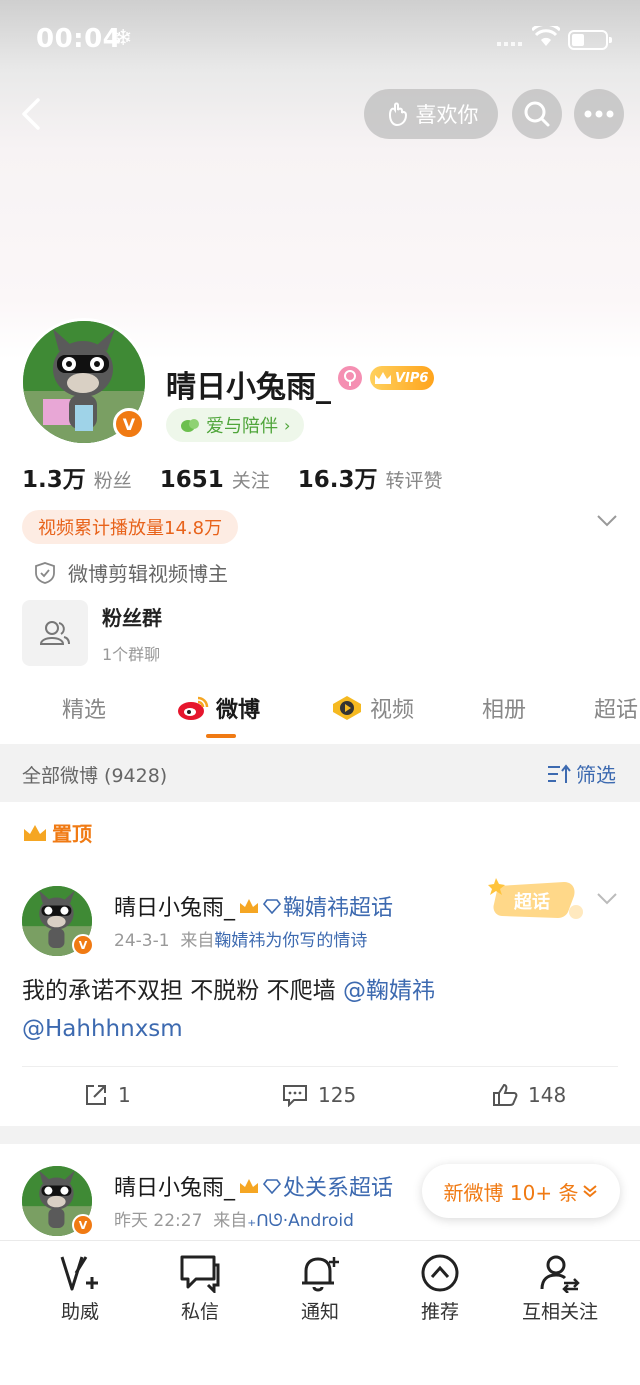 The width and height of the screenshot is (640, 1385). I want to click on recommend-up-icon, so click(440, 1273).